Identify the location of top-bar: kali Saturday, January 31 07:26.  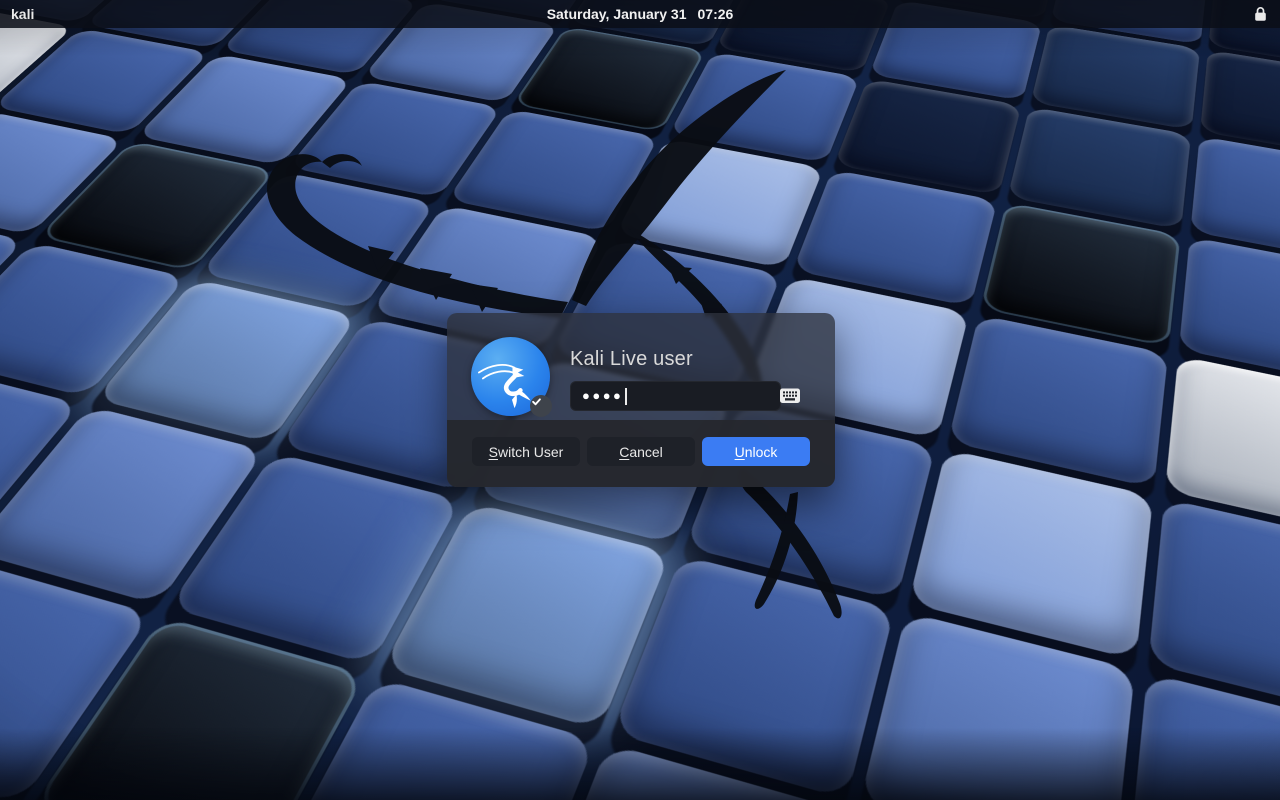
(640, 14).